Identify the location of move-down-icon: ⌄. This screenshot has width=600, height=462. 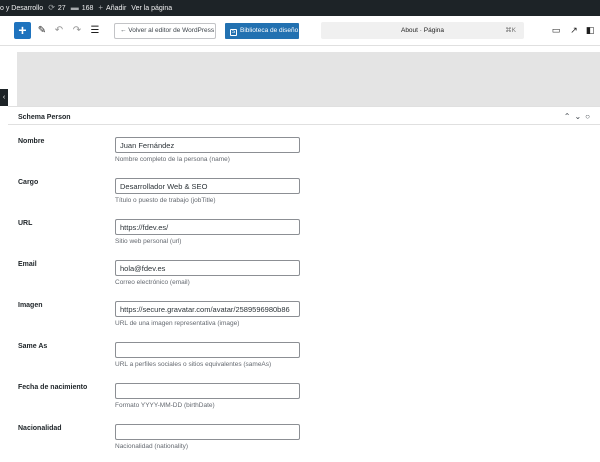
(577, 116).